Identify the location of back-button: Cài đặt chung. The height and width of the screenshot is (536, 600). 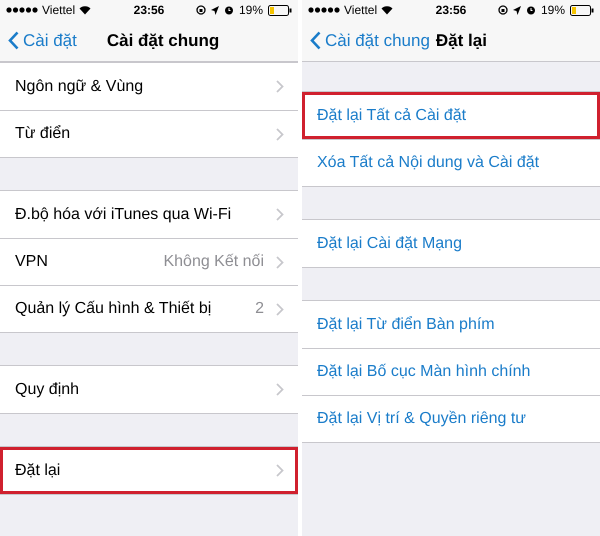
(366, 41).